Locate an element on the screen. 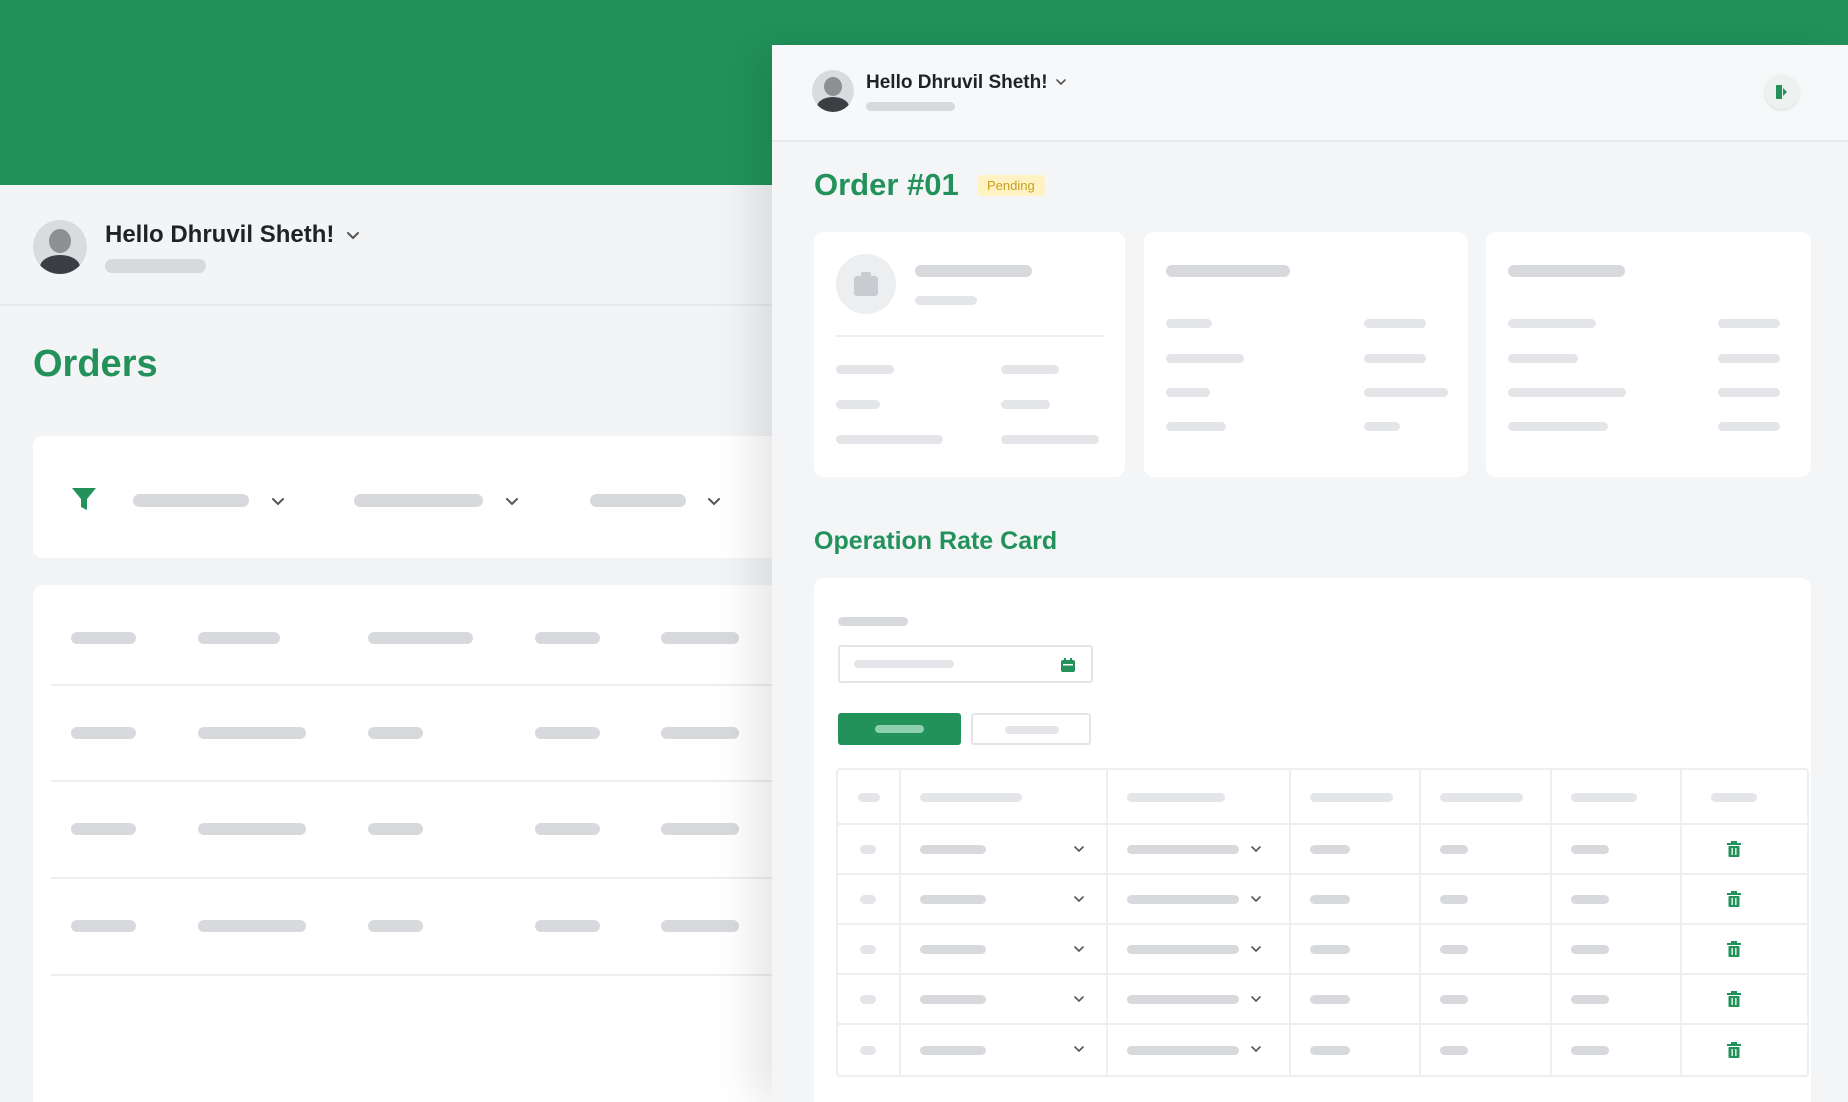  filter-icon is located at coordinates (84, 499).